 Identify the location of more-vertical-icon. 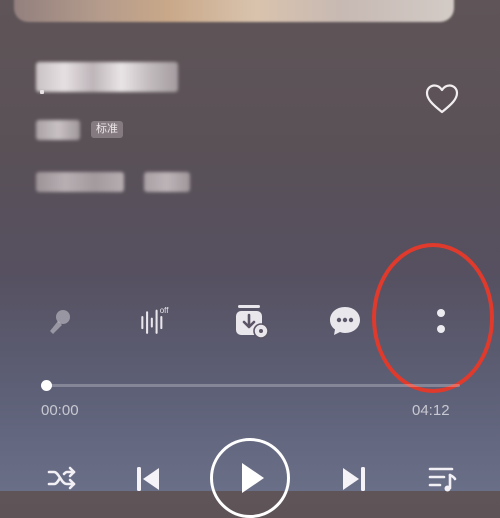
(441, 321).